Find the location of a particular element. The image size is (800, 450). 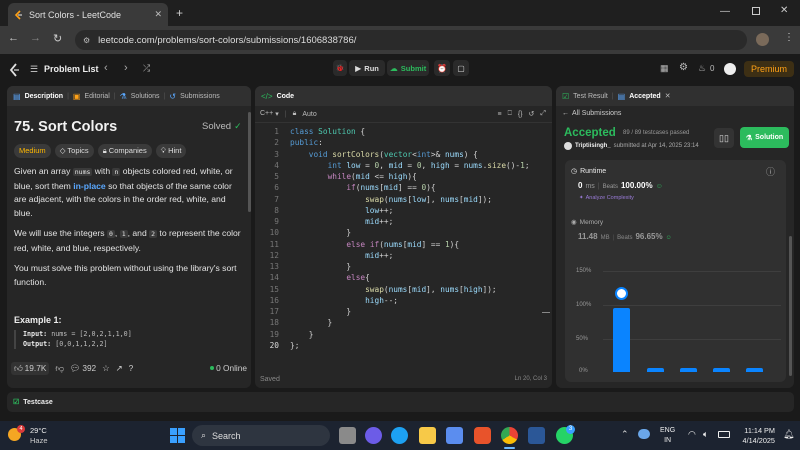

tab-submissions: Submissions is located at coordinates (200, 96).